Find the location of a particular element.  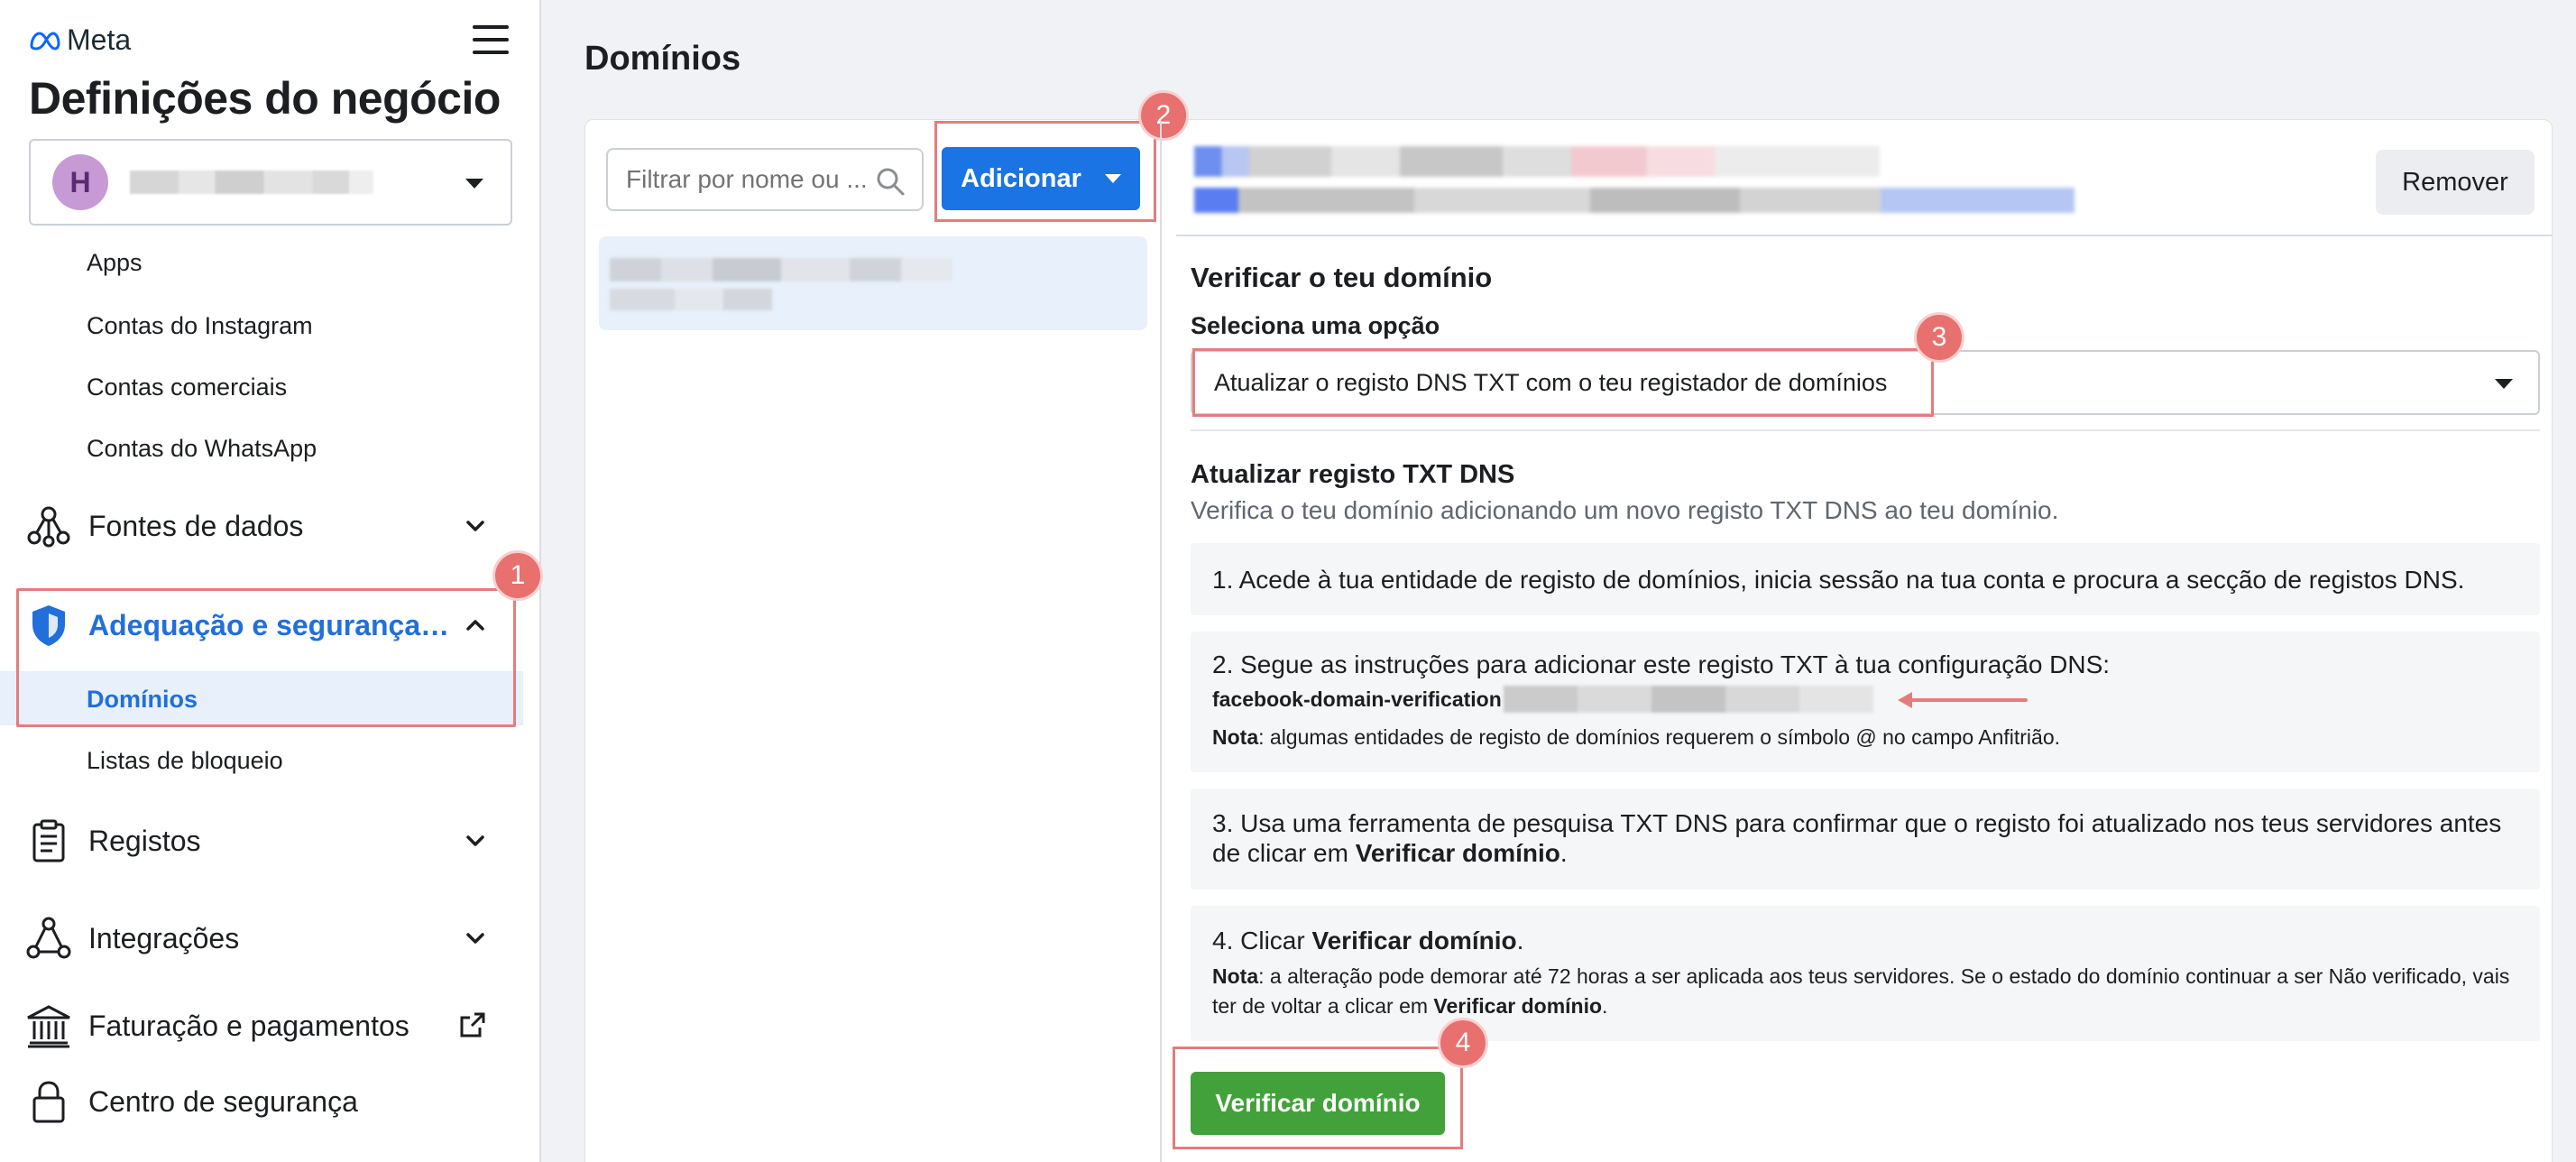

sidebar-item-whatsapp-accounts: Contas do WhatsApp is located at coordinates (202, 449).